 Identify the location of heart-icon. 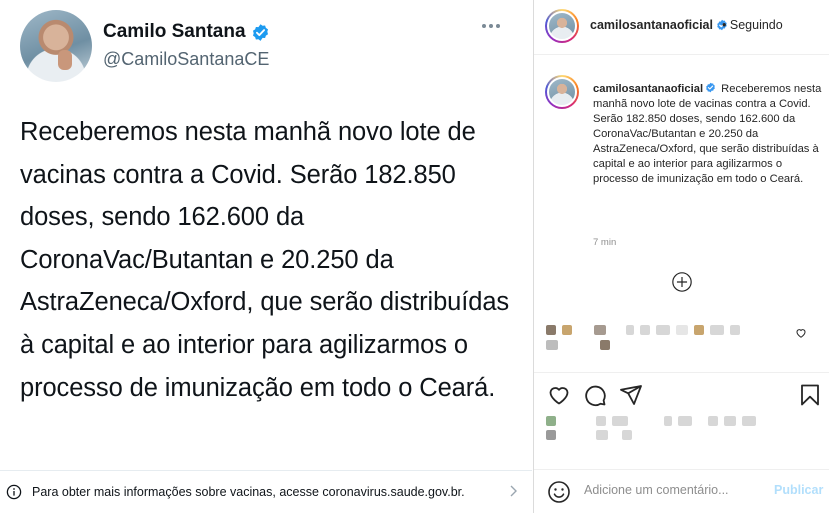
(559, 395).